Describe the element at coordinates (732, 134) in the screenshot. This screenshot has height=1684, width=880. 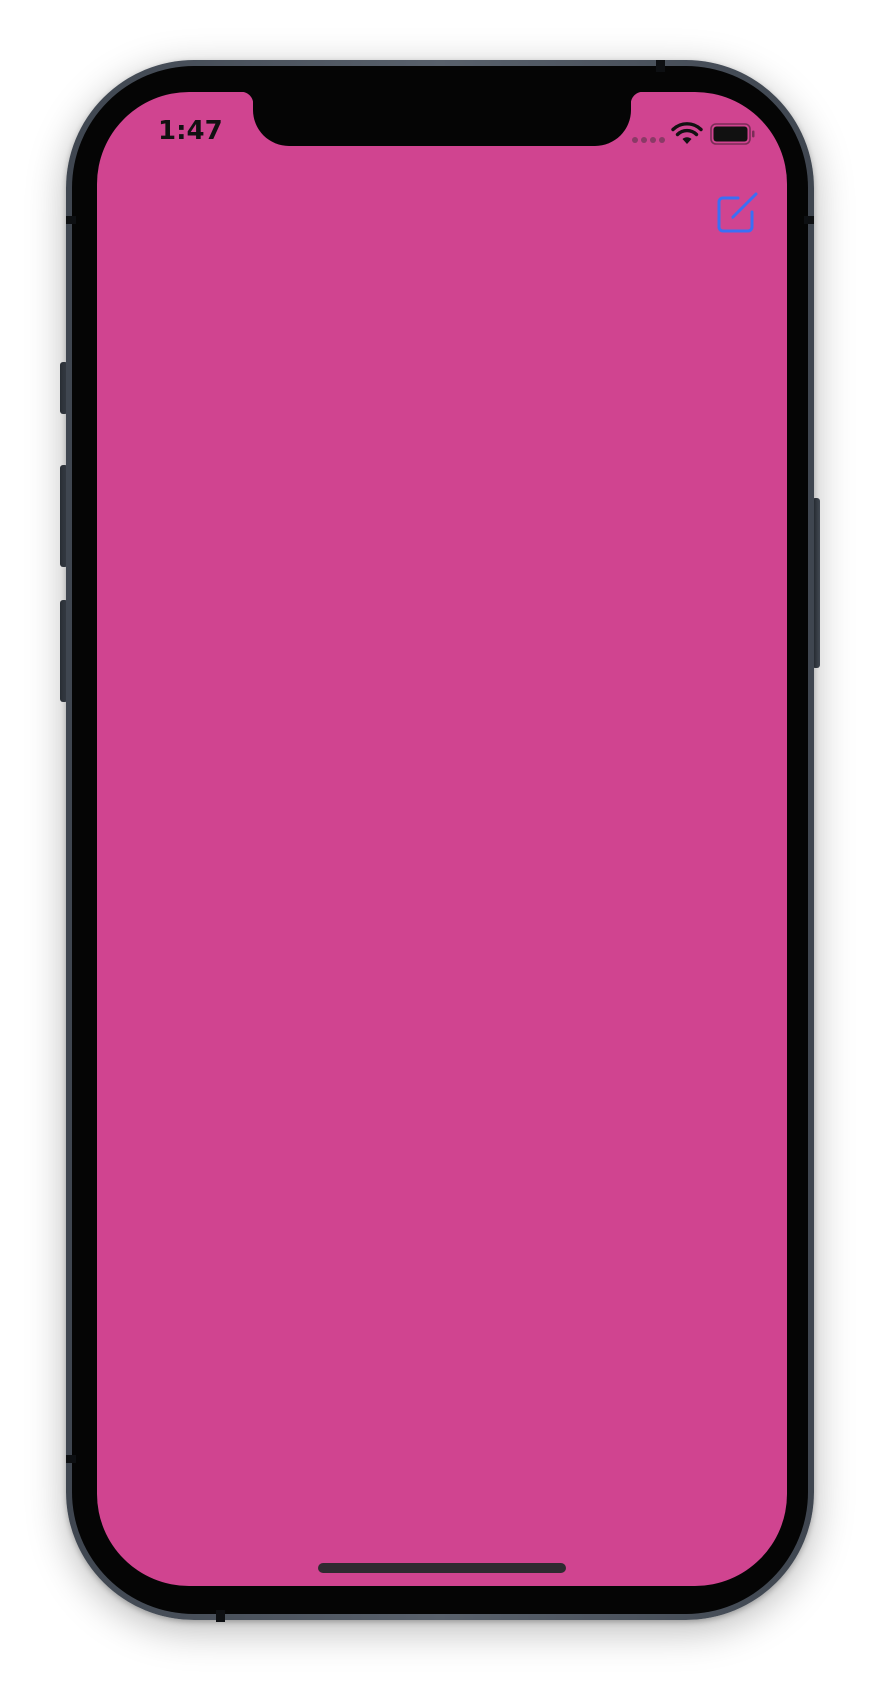
I see `battery-icon` at that location.